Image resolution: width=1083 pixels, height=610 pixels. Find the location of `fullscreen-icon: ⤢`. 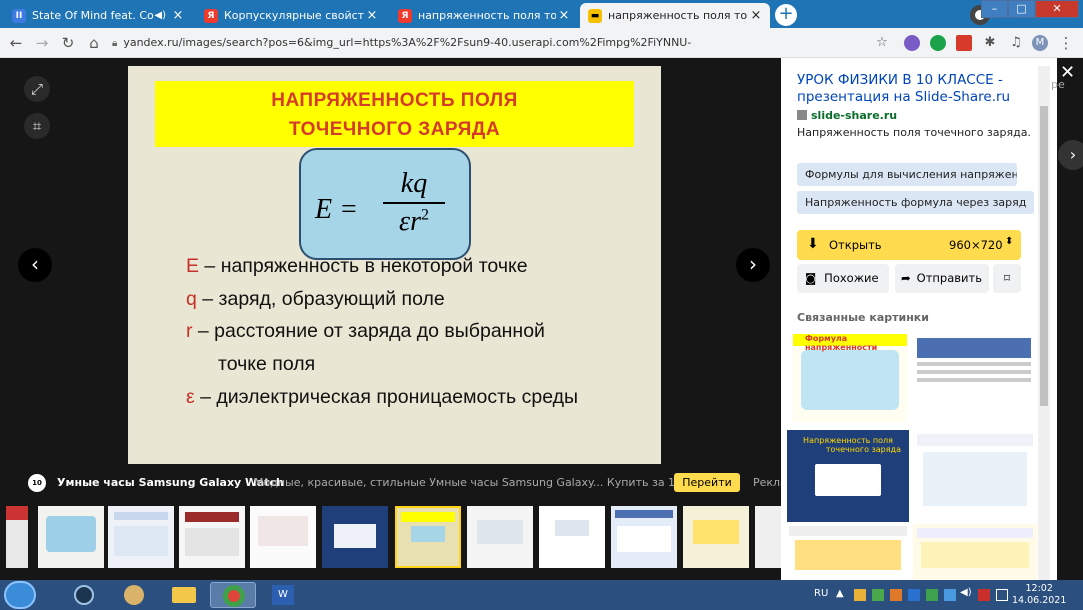

fullscreen-icon: ⤢ is located at coordinates (37, 89).